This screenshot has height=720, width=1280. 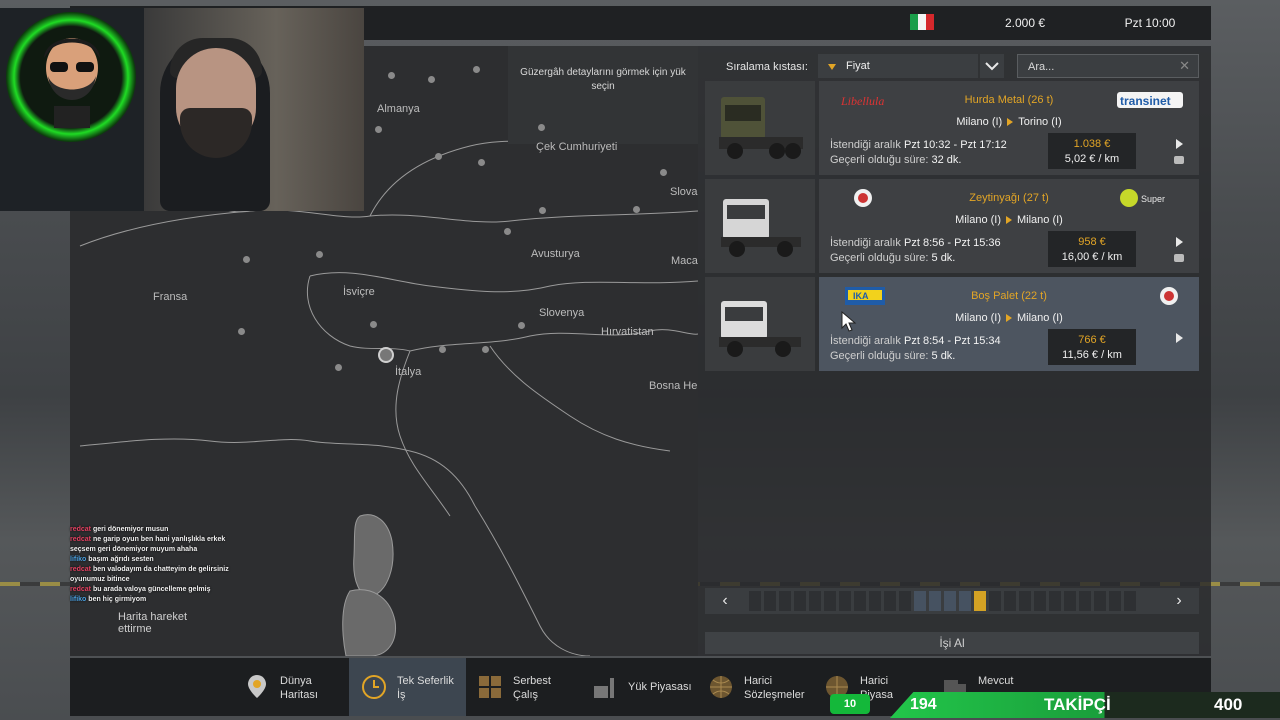 I want to click on chat-message: lifiko başım ağrıdı sesten, so click(x=112, y=559).